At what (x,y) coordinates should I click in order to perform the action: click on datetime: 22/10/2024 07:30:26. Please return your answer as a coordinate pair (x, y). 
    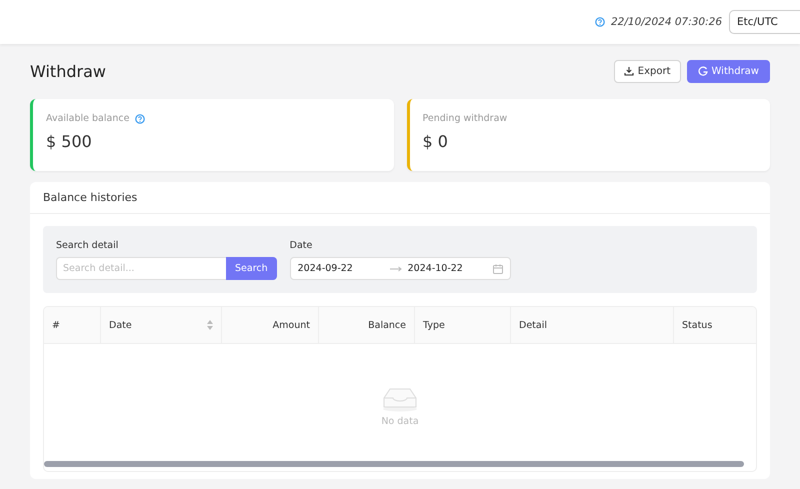
    Looking at the image, I should click on (666, 22).